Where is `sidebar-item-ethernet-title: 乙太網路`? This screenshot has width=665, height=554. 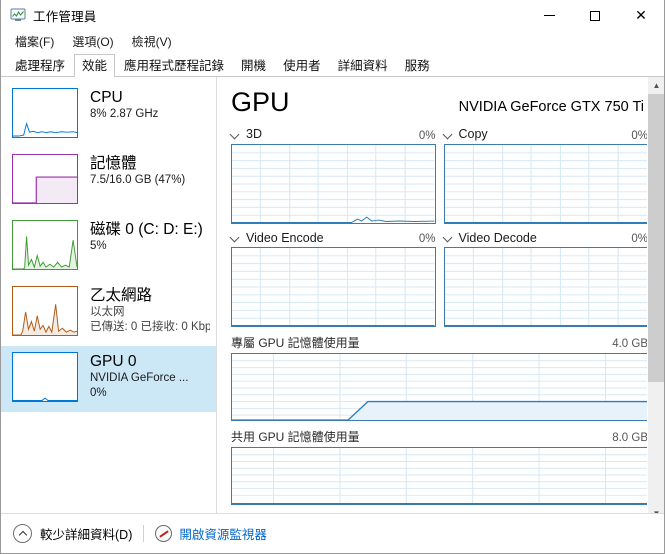
sidebar-item-ethernet-title: 乙太網路 is located at coordinates (121, 295).